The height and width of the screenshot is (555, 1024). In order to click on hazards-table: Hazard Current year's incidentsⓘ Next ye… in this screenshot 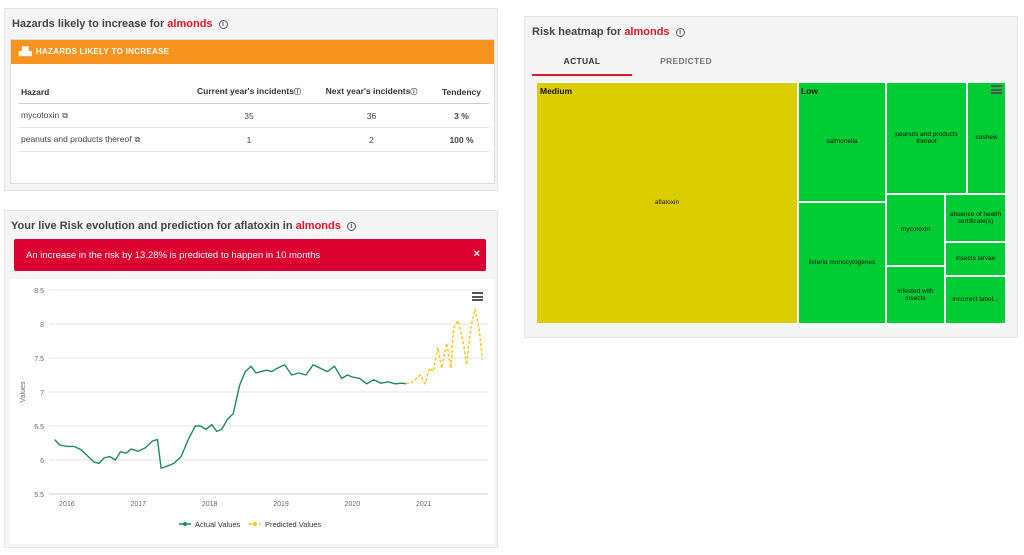, I will do `click(254, 116)`.